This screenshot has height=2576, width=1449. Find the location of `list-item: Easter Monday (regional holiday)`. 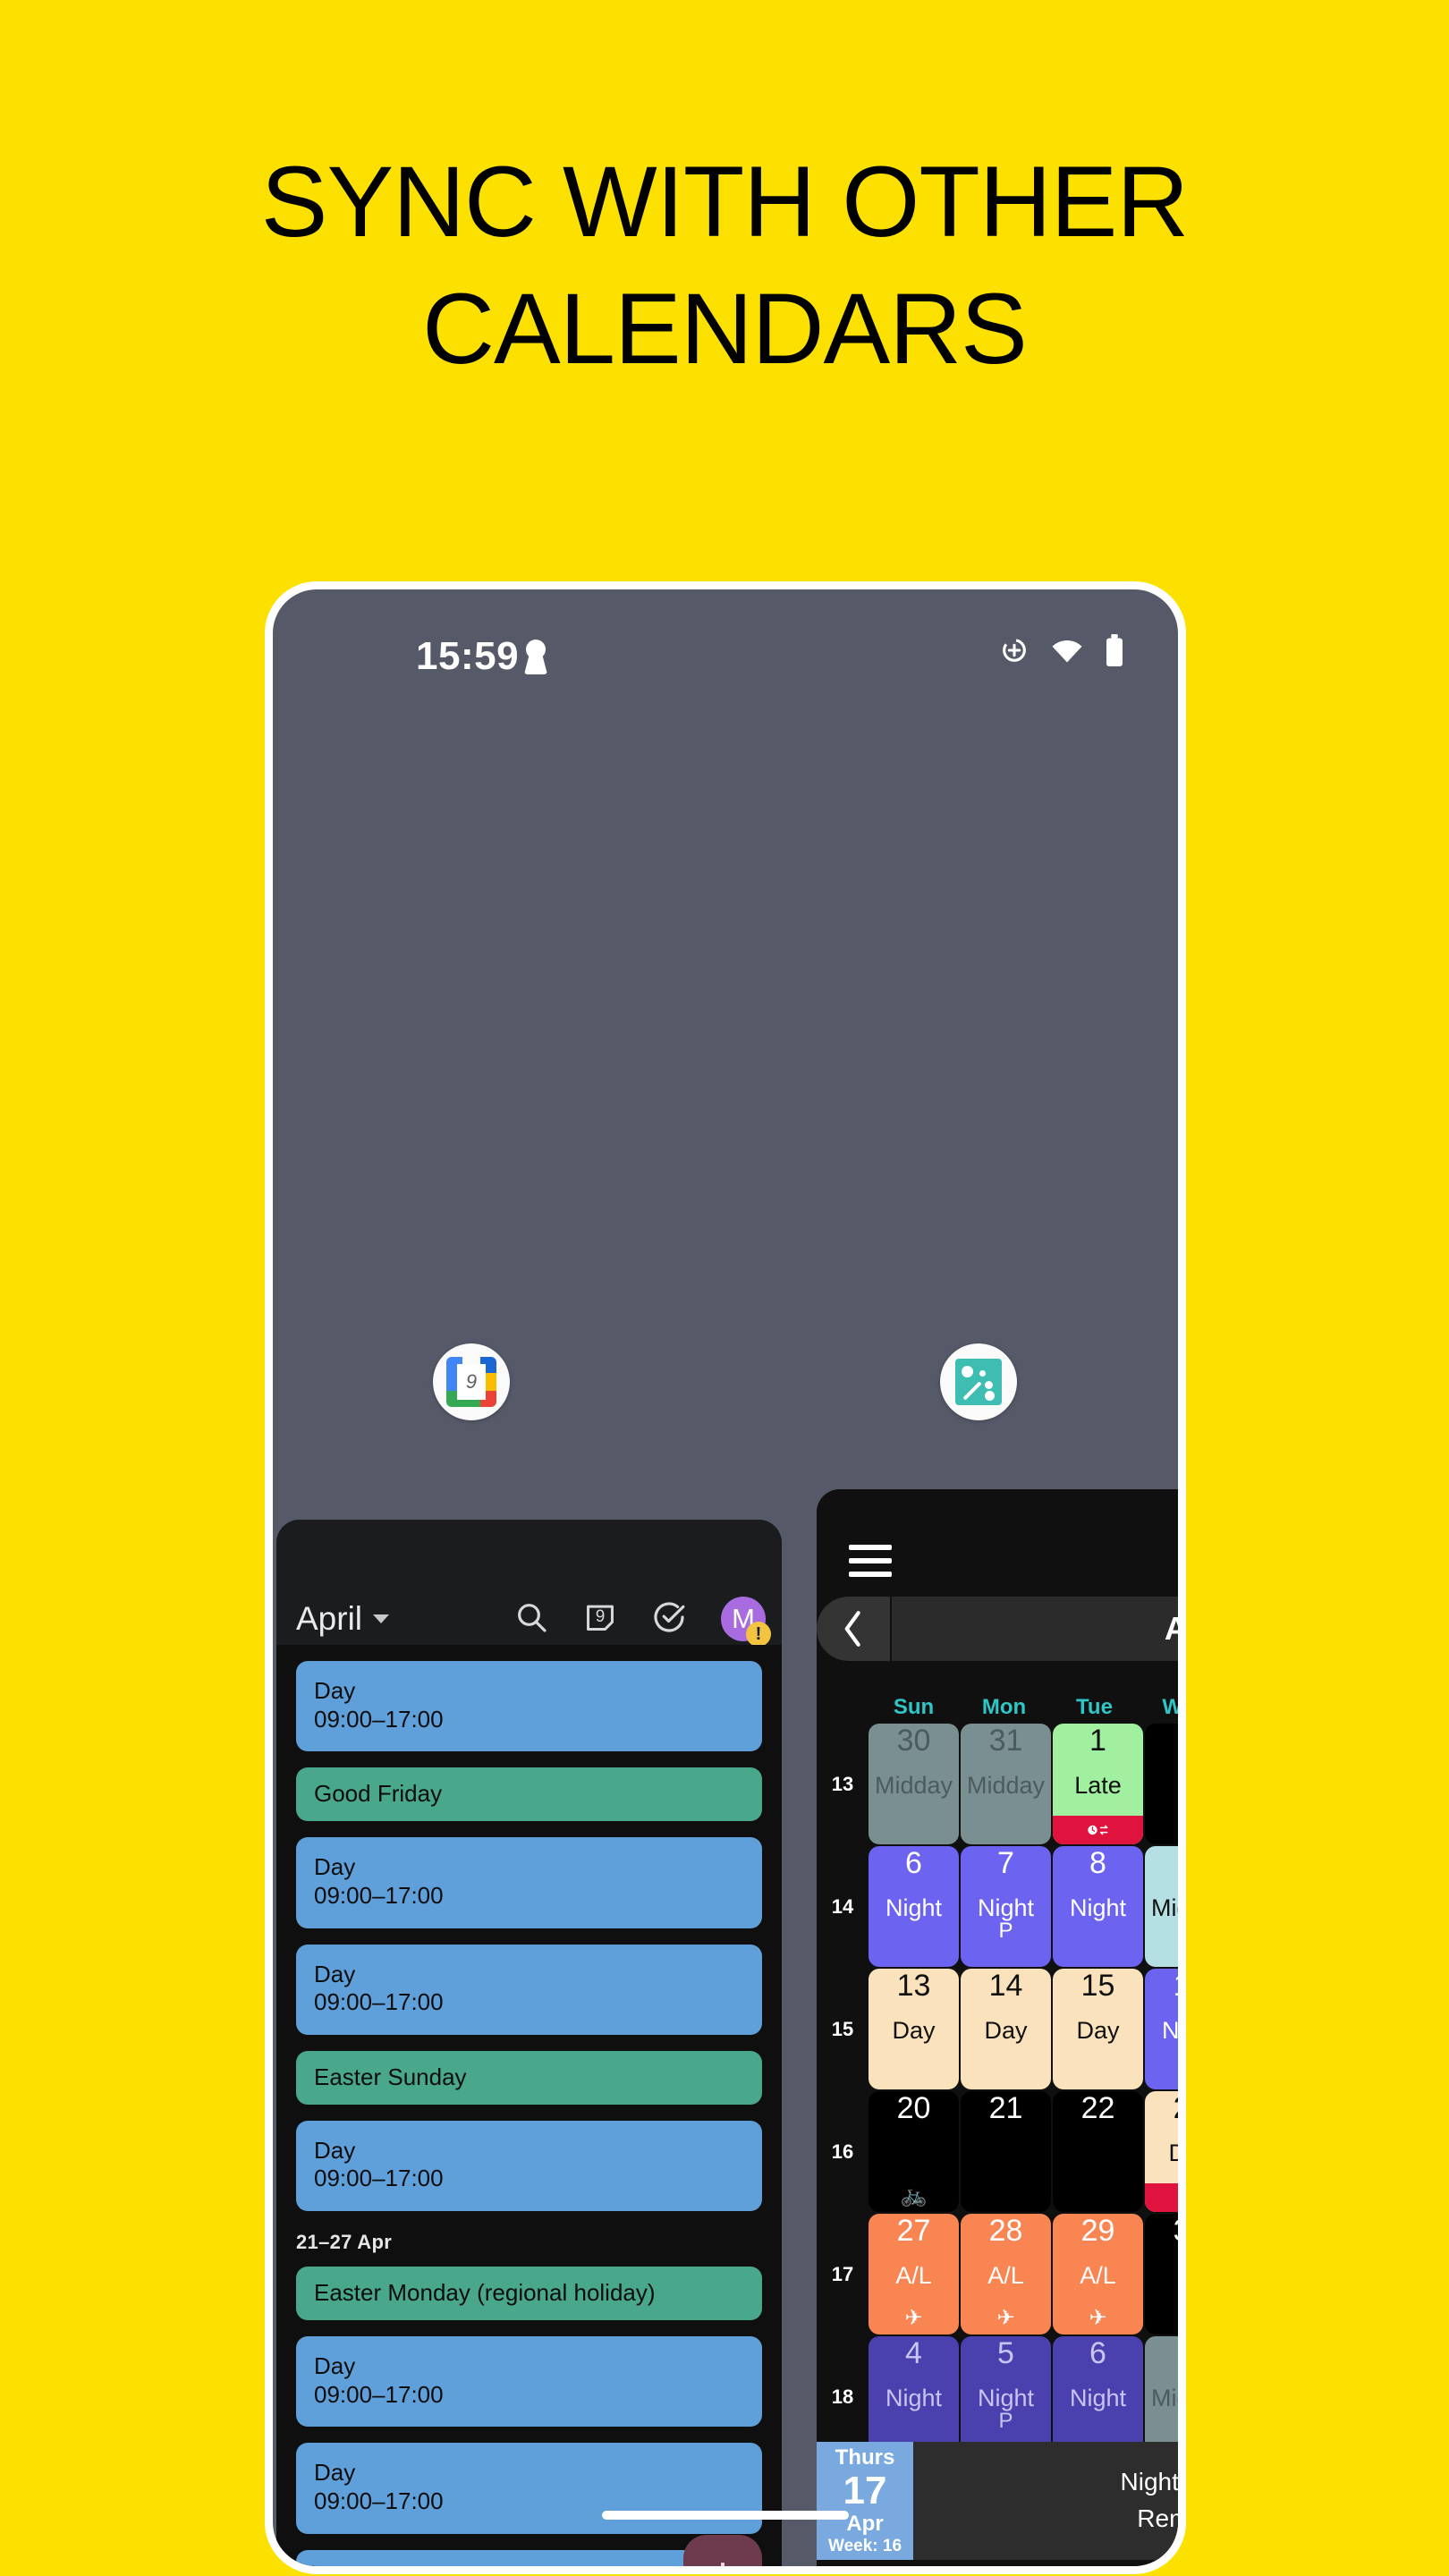

list-item: Easter Monday (regional holiday) is located at coordinates (529, 2293).